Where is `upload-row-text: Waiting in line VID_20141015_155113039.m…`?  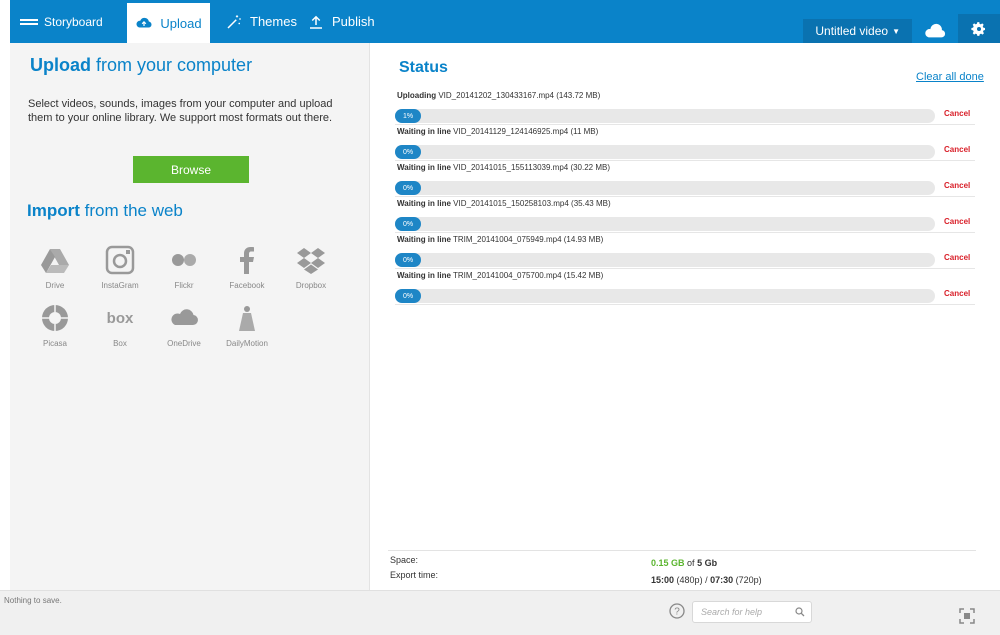
upload-row-text: Waiting in line VID_20141015_155113039.m… is located at coordinates (503, 167).